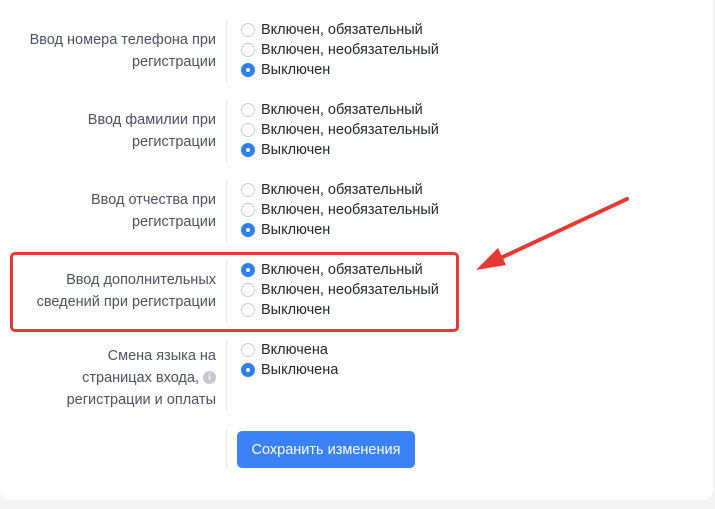 Image resolution: width=715 pixels, height=509 pixels. What do you see at coordinates (153, 200) in the screenshot?
I see `label-line: Ввод отчества при` at bounding box center [153, 200].